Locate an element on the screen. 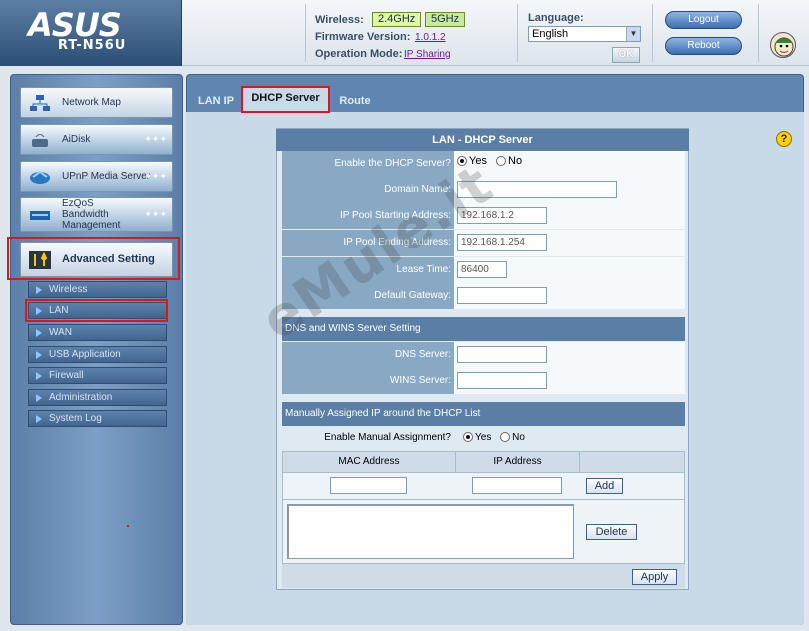 The image size is (809, 631). lease-time-input: 86400 is located at coordinates (482, 269).